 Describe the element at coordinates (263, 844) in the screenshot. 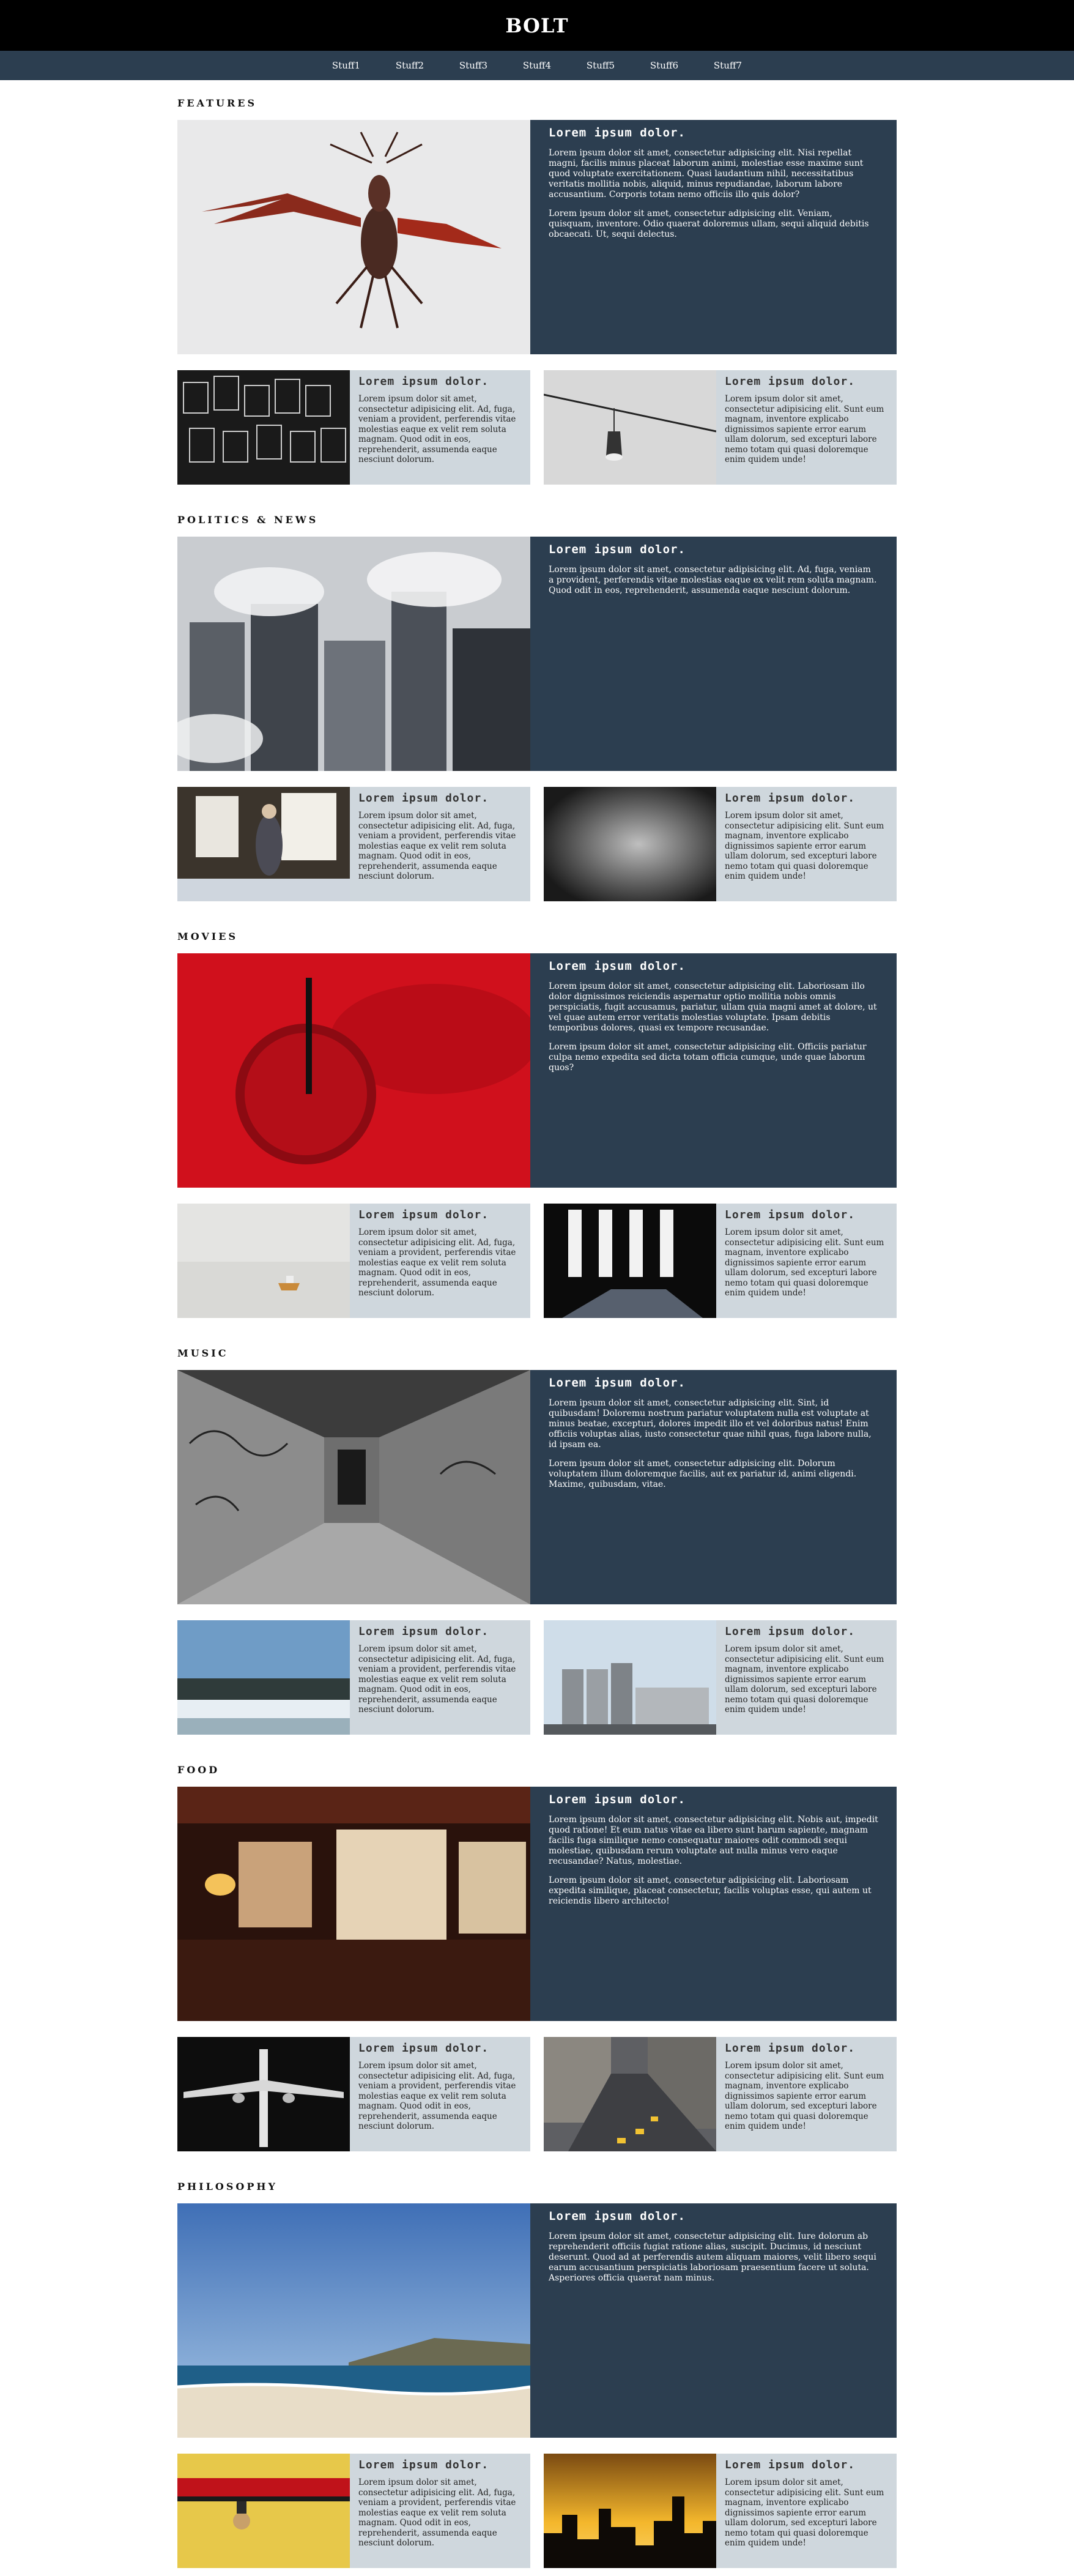

I see `man-at-window-photo` at that location.